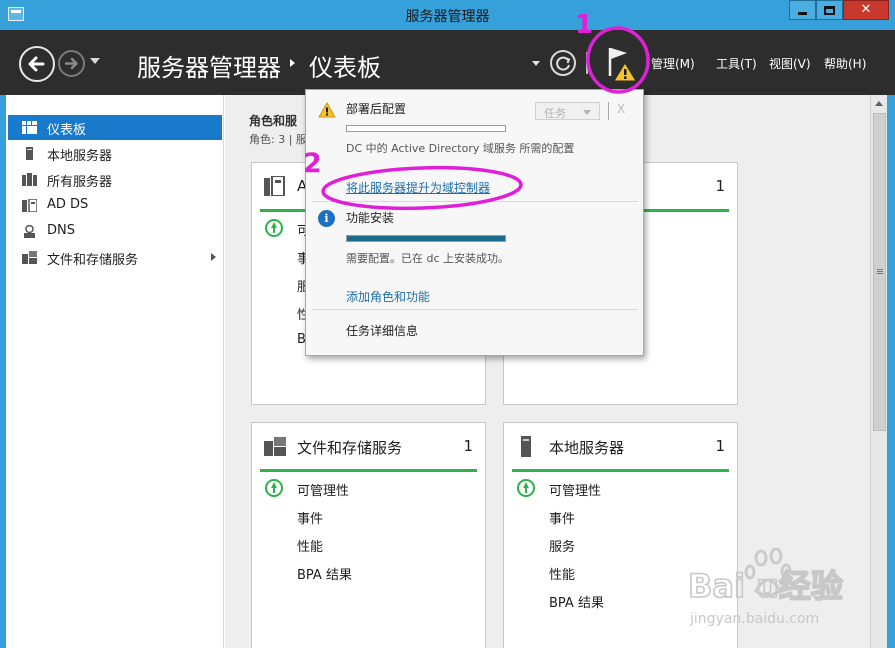  I want to click on annotation-marker-2: 2, so click(312, 163).